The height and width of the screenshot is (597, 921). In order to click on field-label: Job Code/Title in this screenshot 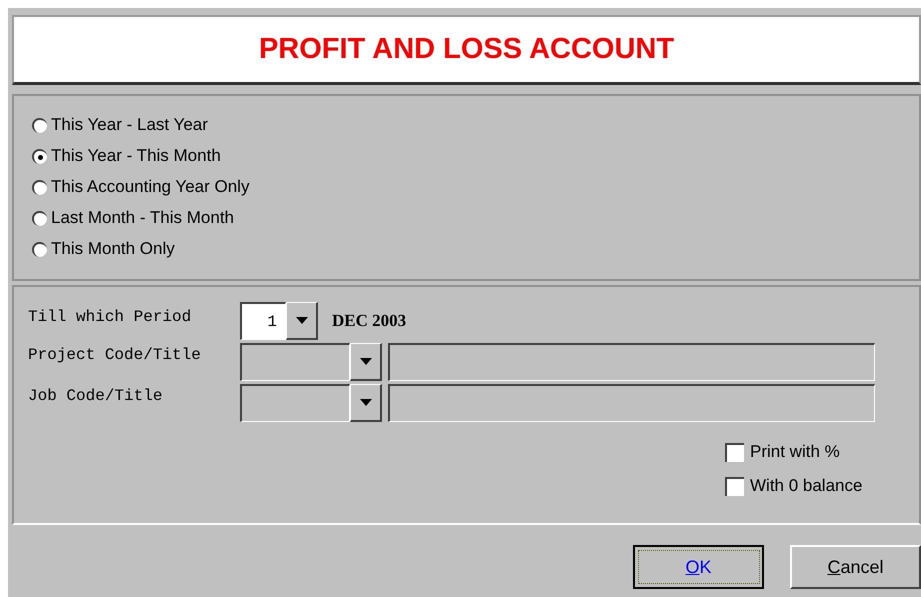, I will do `click(96, 396)`.